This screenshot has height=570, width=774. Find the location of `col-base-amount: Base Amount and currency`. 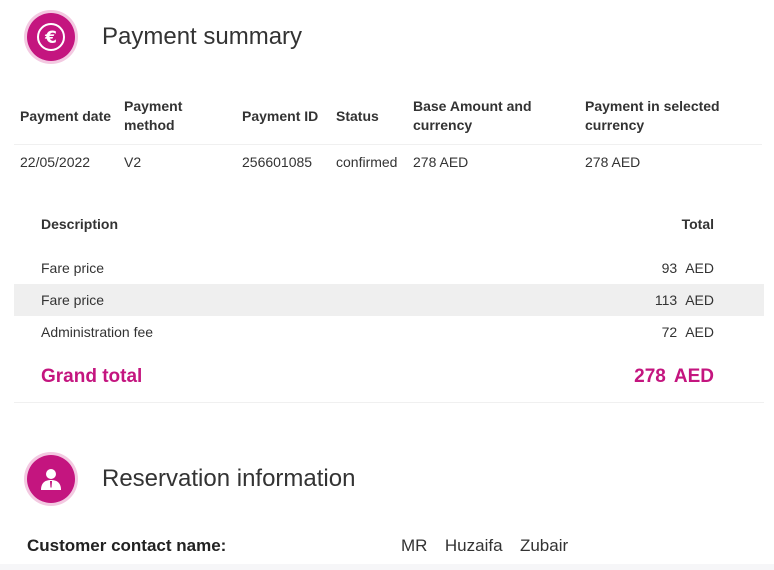

col-base-amount: Base Amount and currency is located at coordinates (472, 115).